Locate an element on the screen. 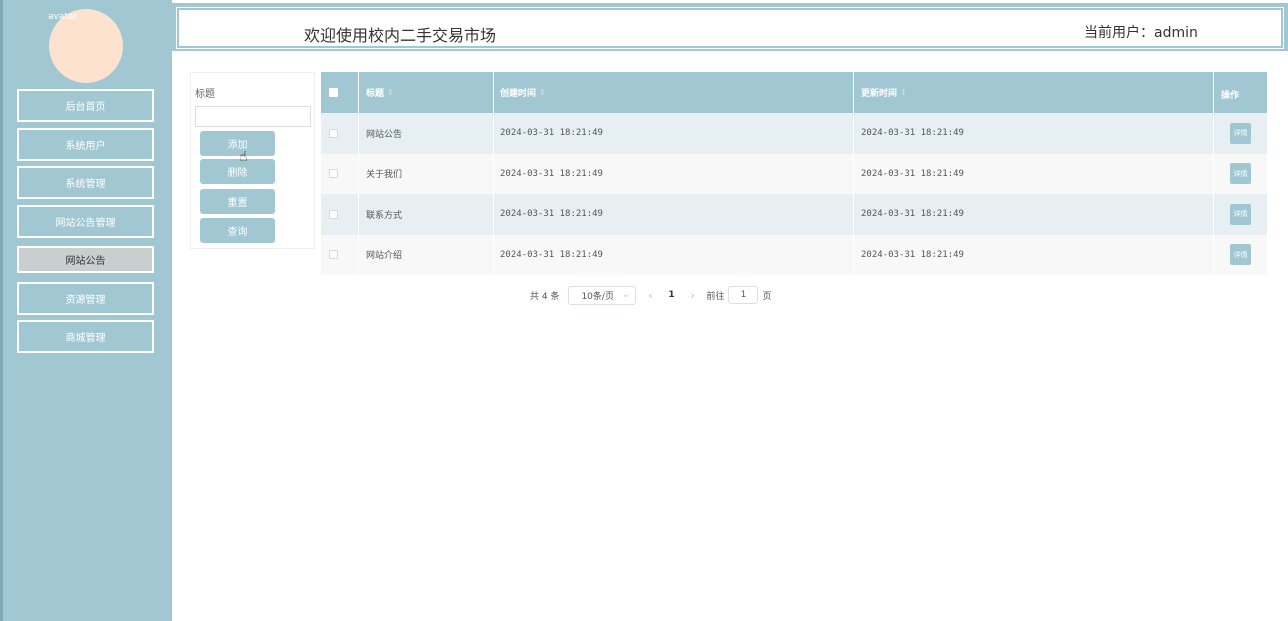 The height and width of the screenshot is (621, 1288). column-title-label: 标题 is located at coordinates (375, 94).